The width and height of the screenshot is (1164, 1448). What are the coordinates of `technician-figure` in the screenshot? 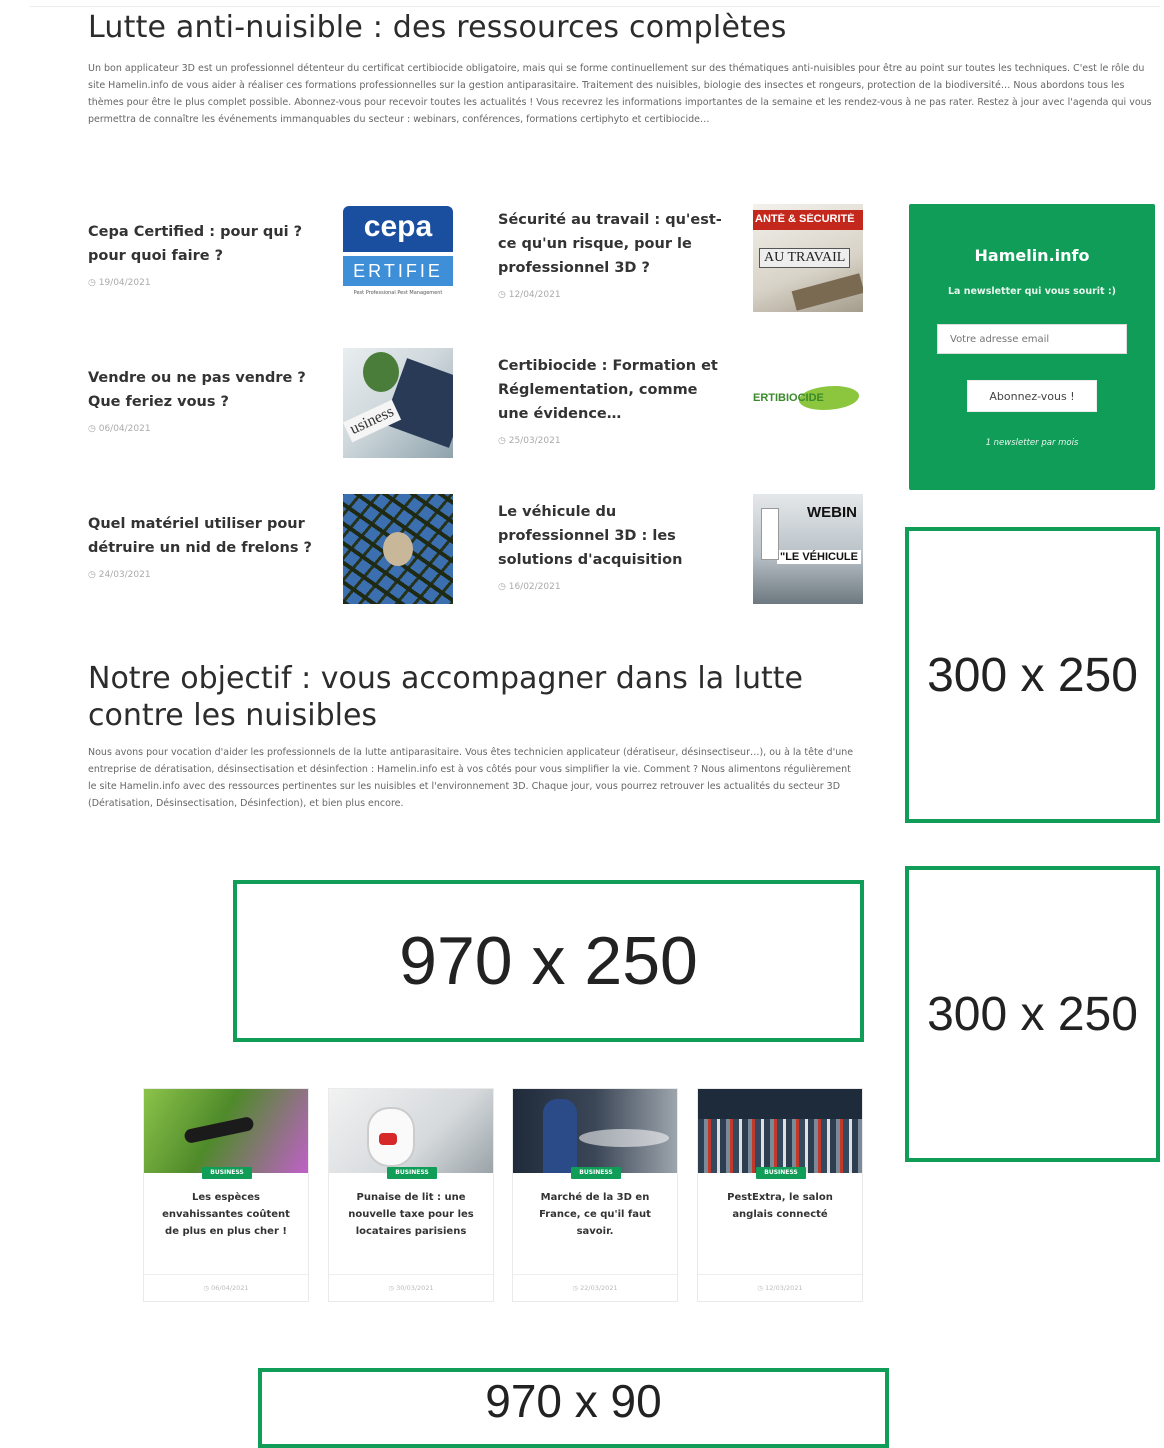 It's located at (560, 1136).